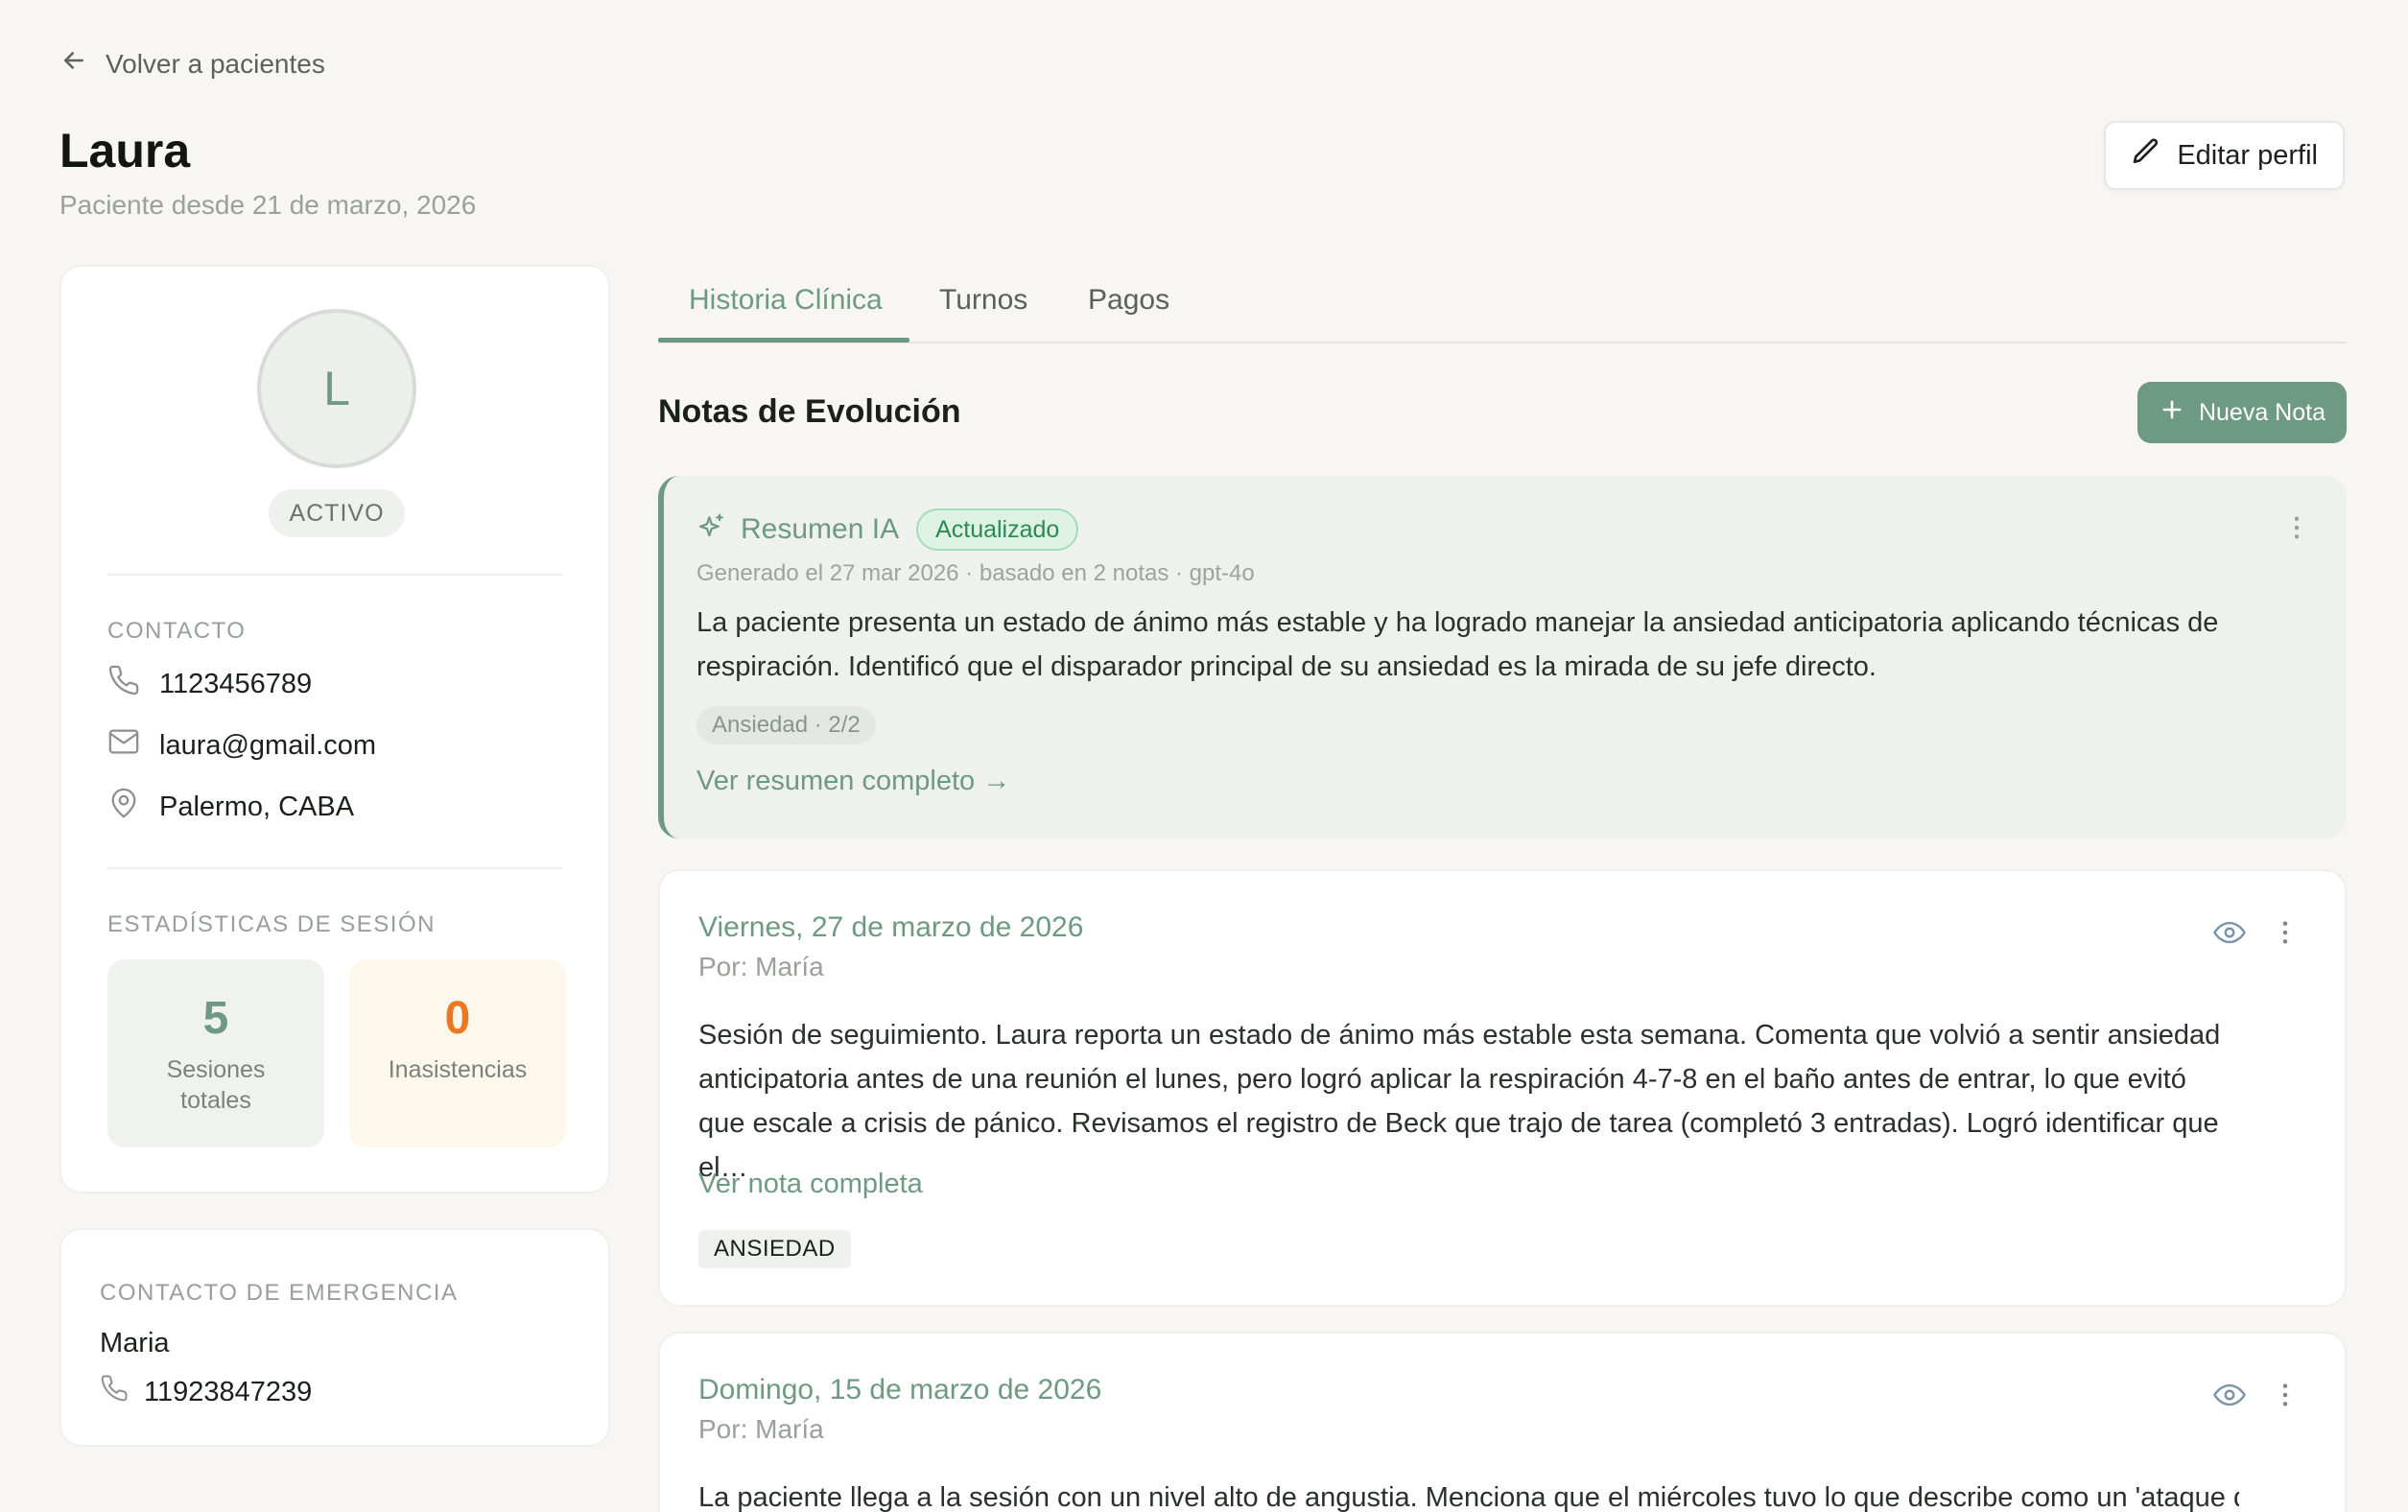 The image size is (2408, 1512). I want to click on contact-email: laura@gmail.com, so click(241, 745).